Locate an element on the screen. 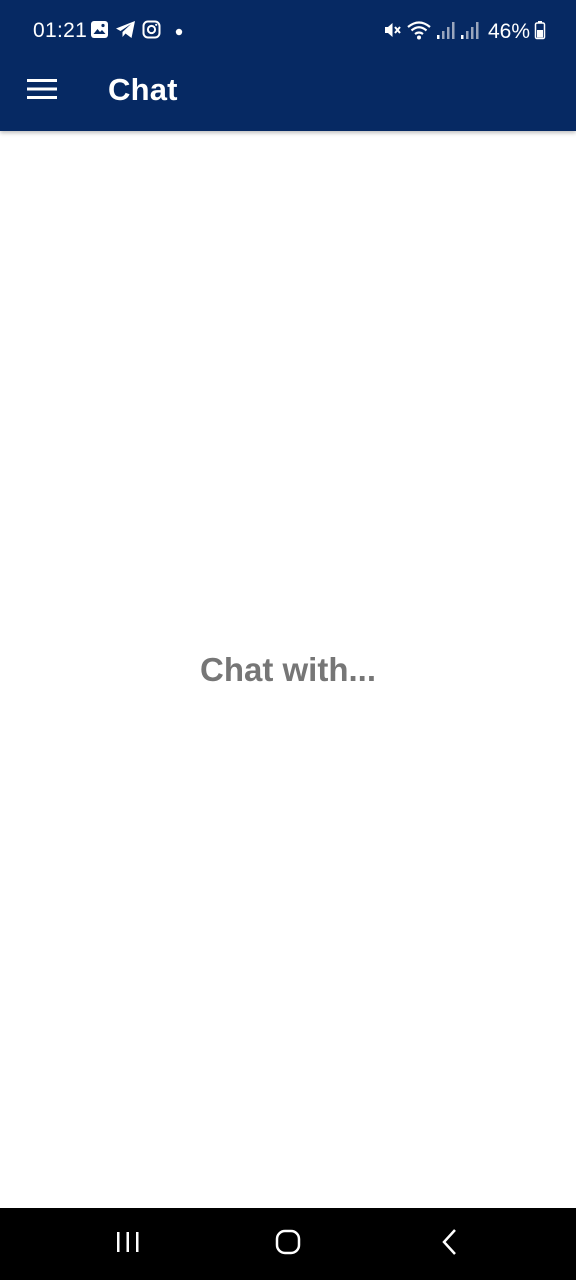  menu-button is located at coordinates (42, 91).